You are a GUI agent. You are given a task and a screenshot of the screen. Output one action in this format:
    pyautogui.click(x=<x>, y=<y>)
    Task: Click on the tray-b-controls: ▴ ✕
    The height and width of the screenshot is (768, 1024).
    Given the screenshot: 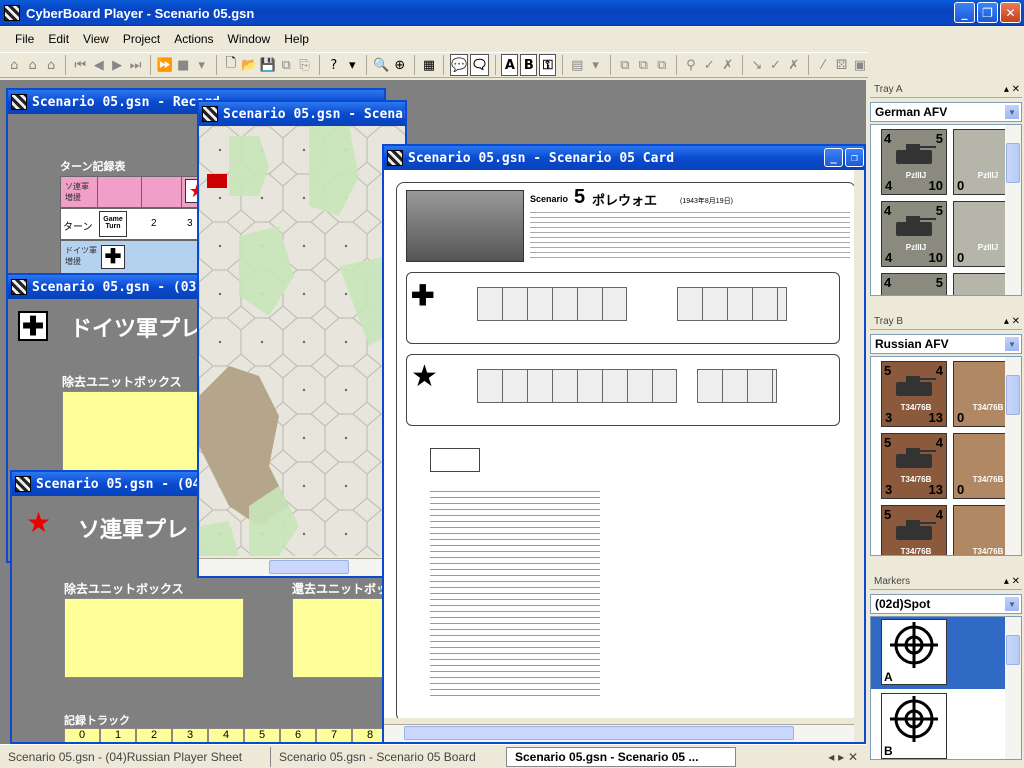 What is the action you would take?
    pyautogui.click(x=1012, y=321)
    